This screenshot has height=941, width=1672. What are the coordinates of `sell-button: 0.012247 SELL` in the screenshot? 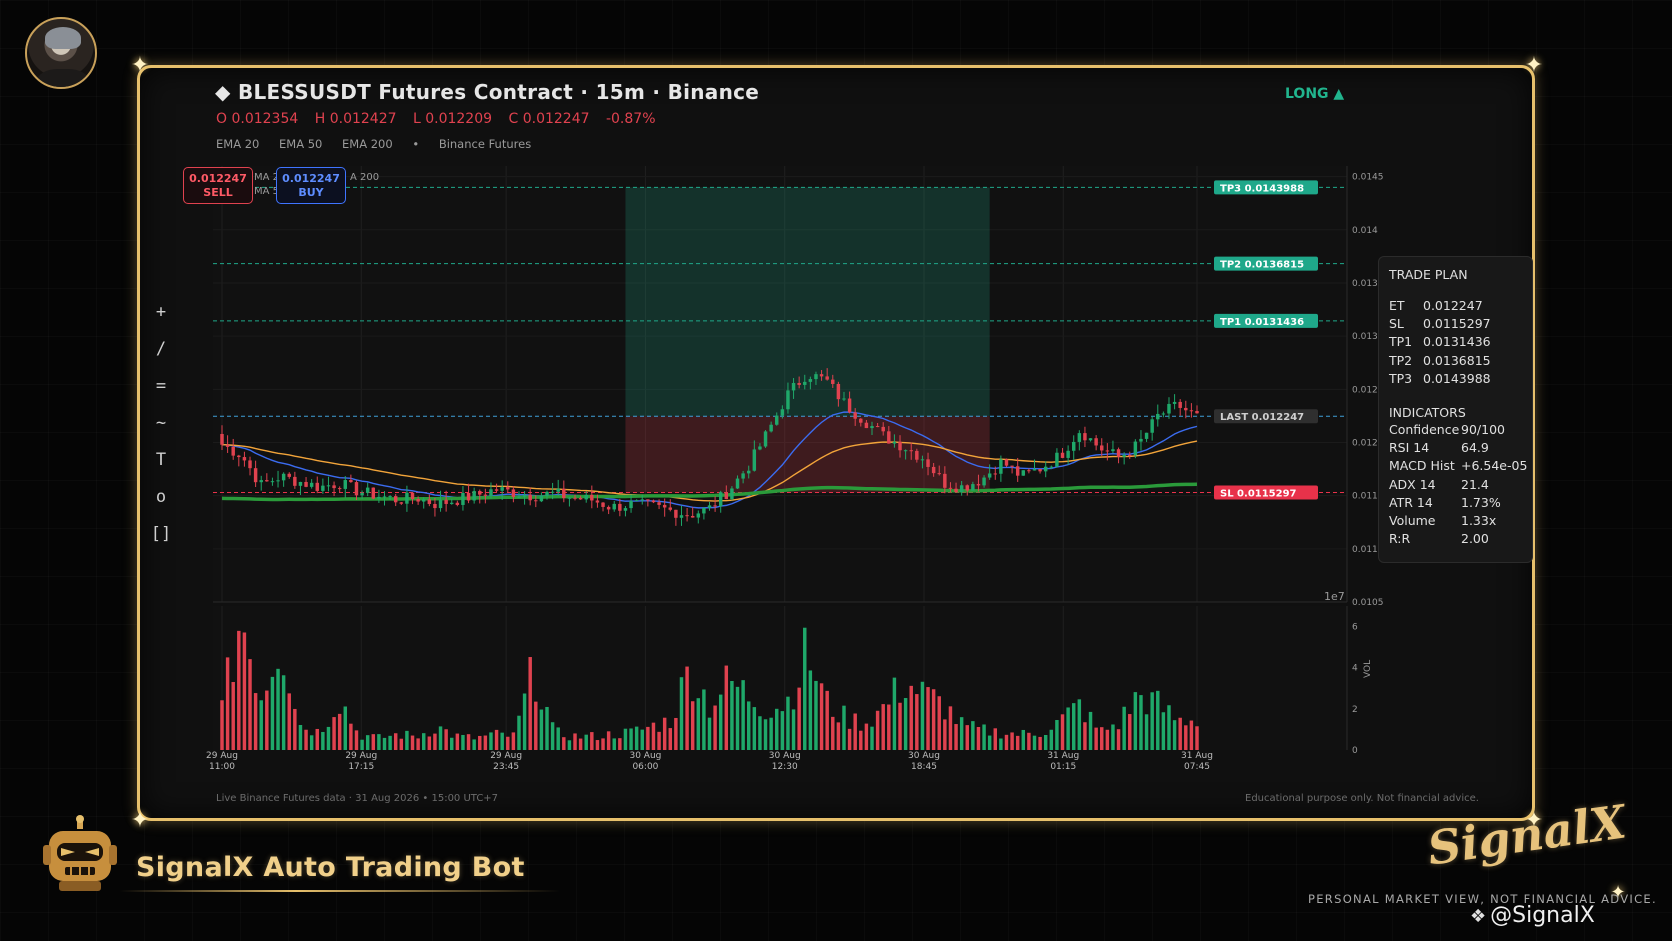 It's located at (218, 185).